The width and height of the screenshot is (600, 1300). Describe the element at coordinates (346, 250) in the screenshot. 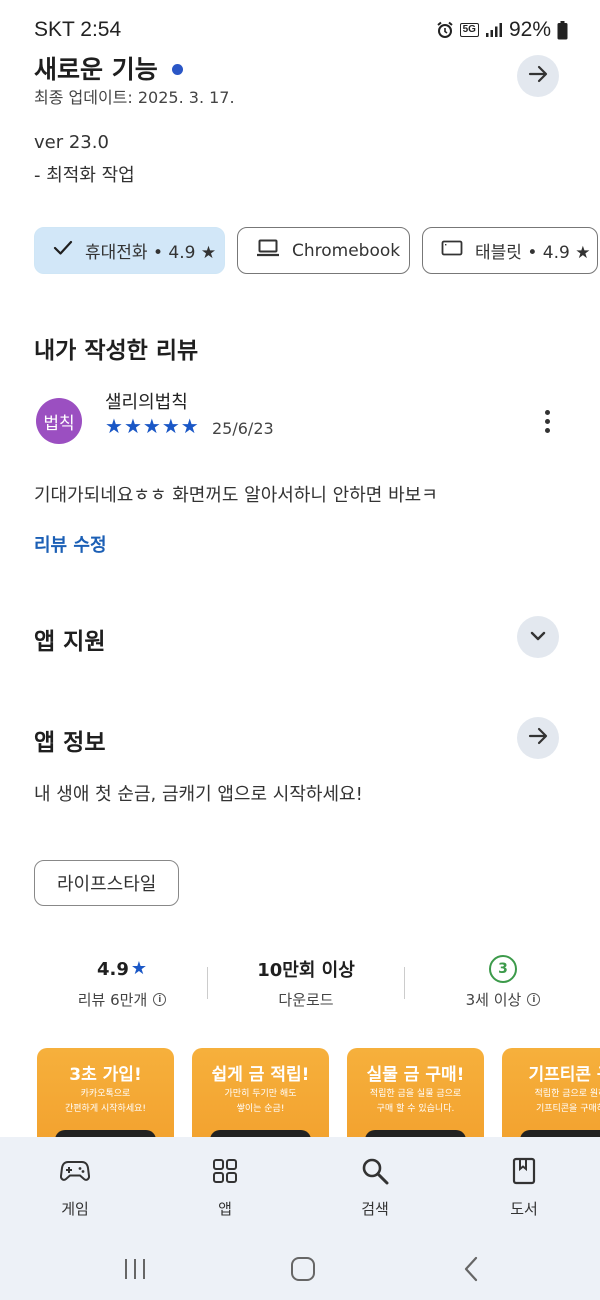

I see `chip-label: Chromebook` at that location.